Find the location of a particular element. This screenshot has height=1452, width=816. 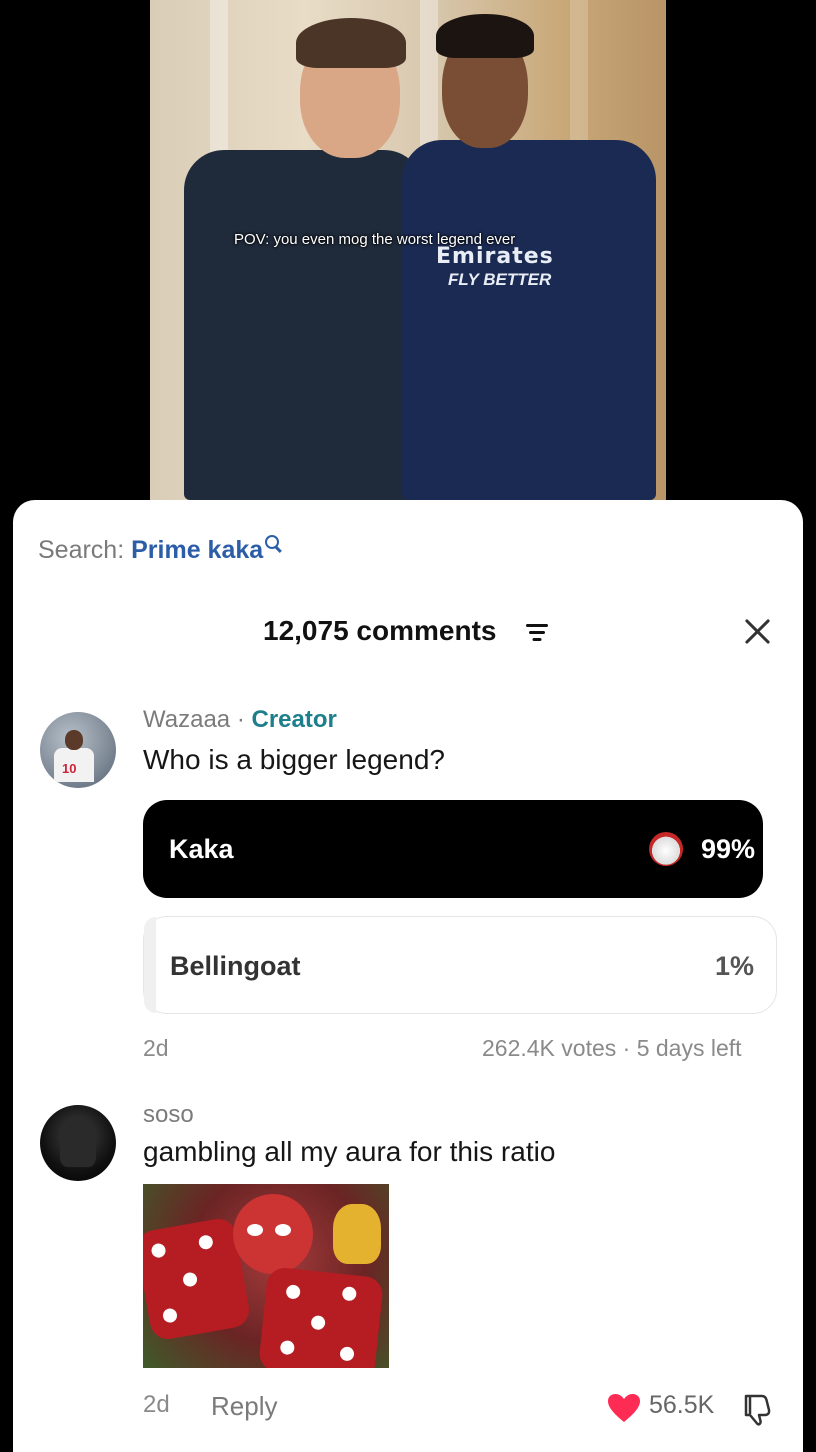

like-count: 56.5K is located at coordinates (682, 1405).